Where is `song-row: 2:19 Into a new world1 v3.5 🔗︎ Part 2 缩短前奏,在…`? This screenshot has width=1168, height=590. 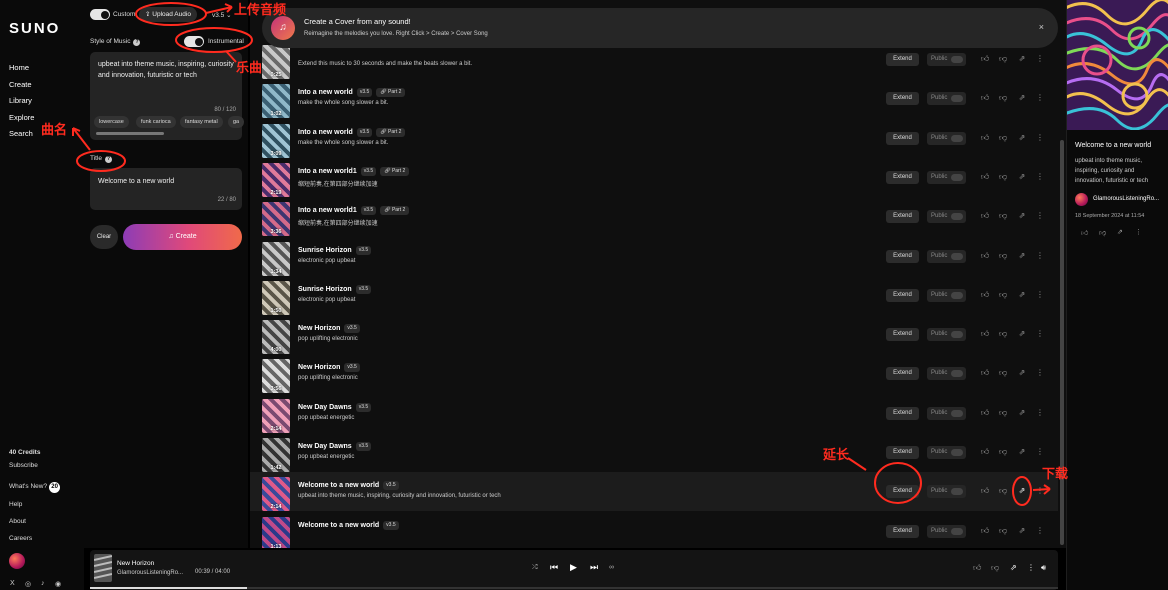
song-row: 2:19 Into a new world1 v3.5 🔗︎ Part 2 缩短前奏,在… is located at coordinates (654, 177).